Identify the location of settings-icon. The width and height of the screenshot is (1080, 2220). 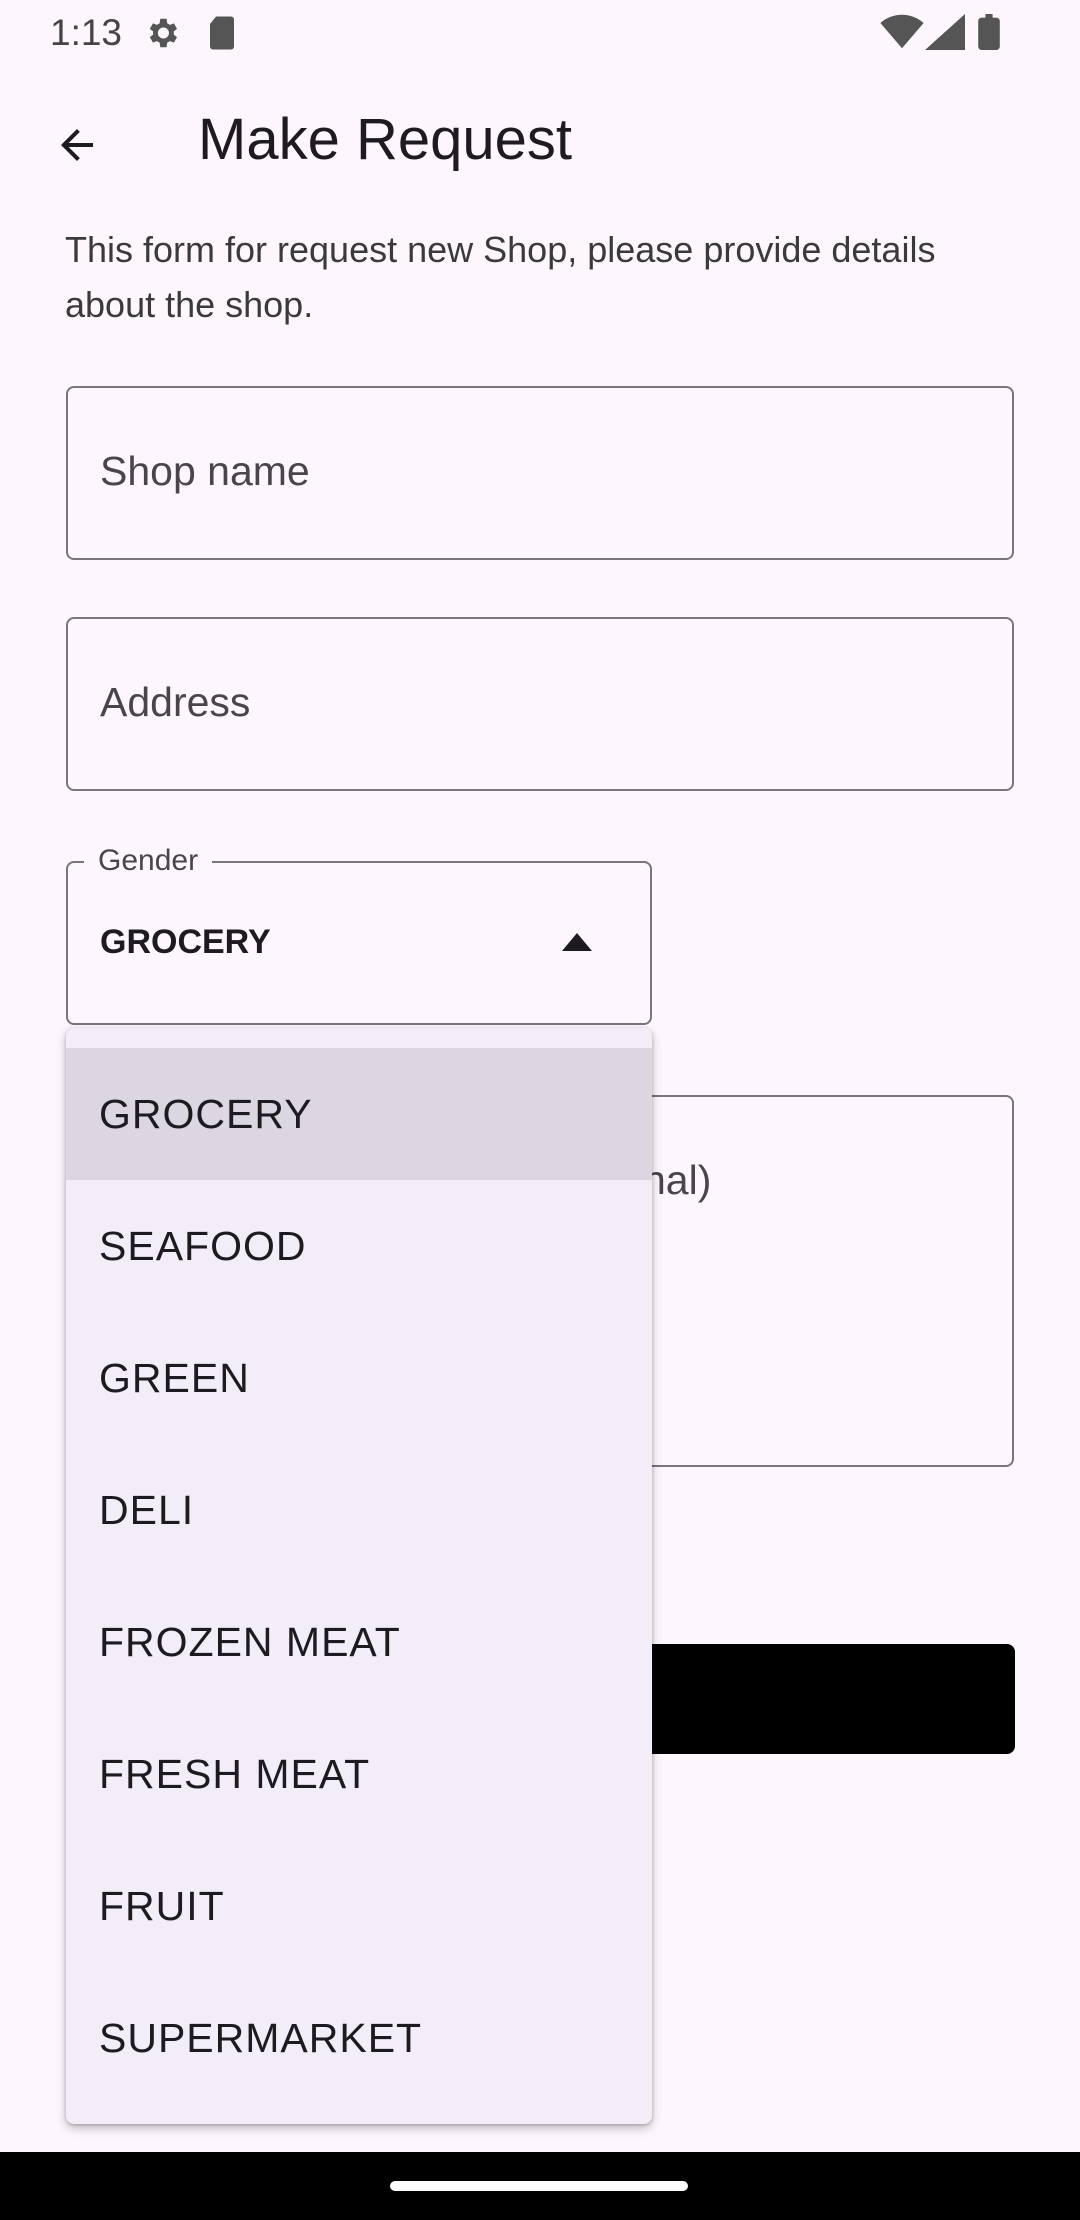
(162, 35).